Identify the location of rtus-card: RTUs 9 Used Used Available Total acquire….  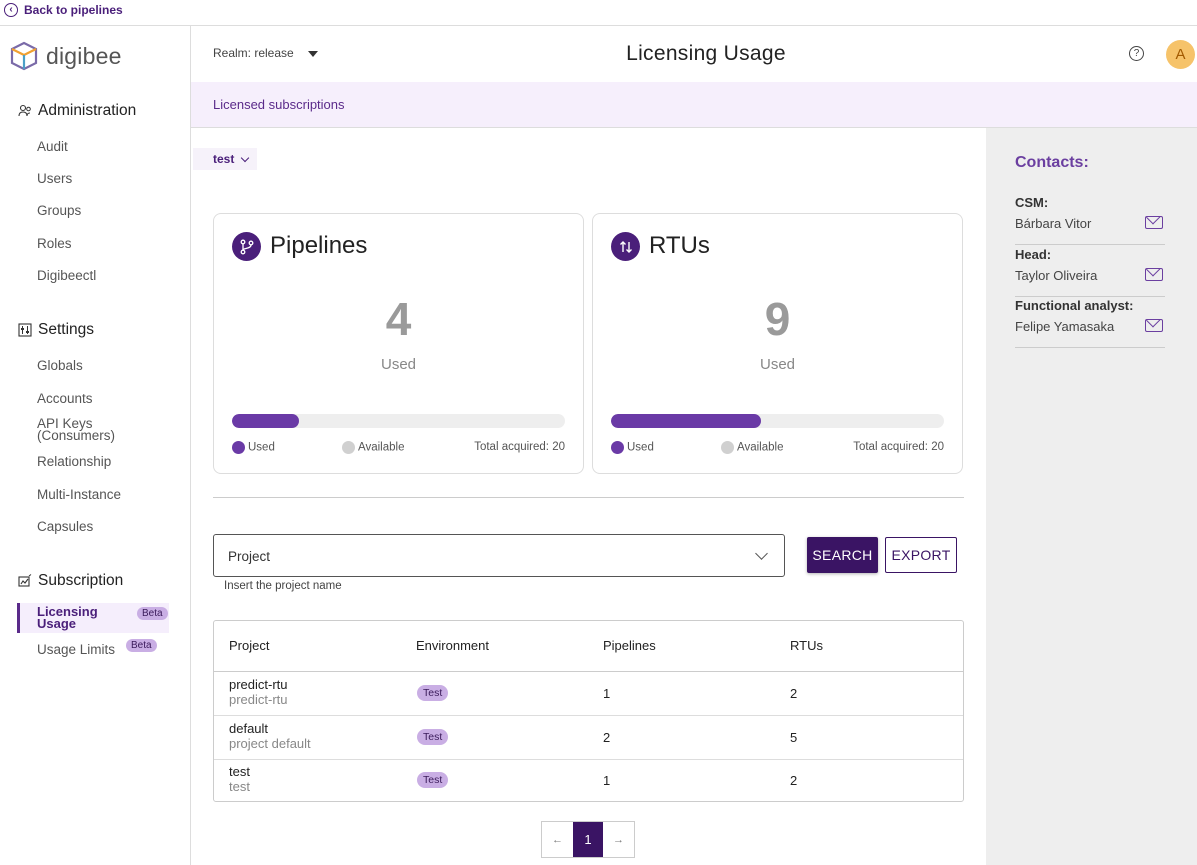
(777, 343).